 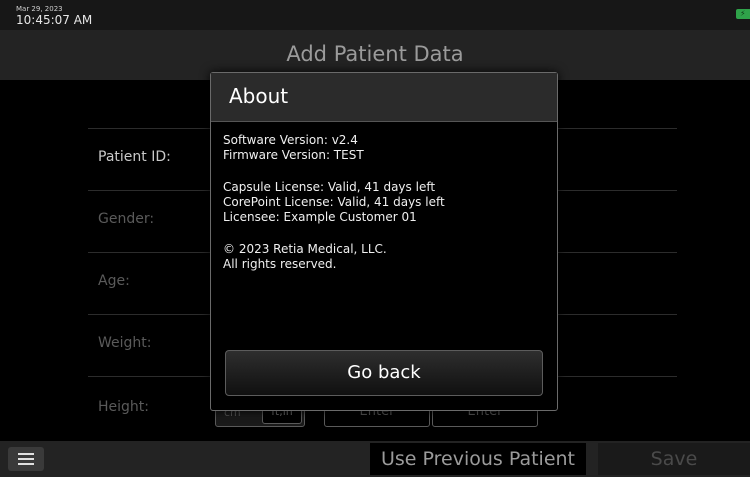 What do you see at coordinates (334, 202) in the screenshot?
I see `corepoint-license-text: CorePoint License: Valid, 41 days left` at bounding box center [334, 202].